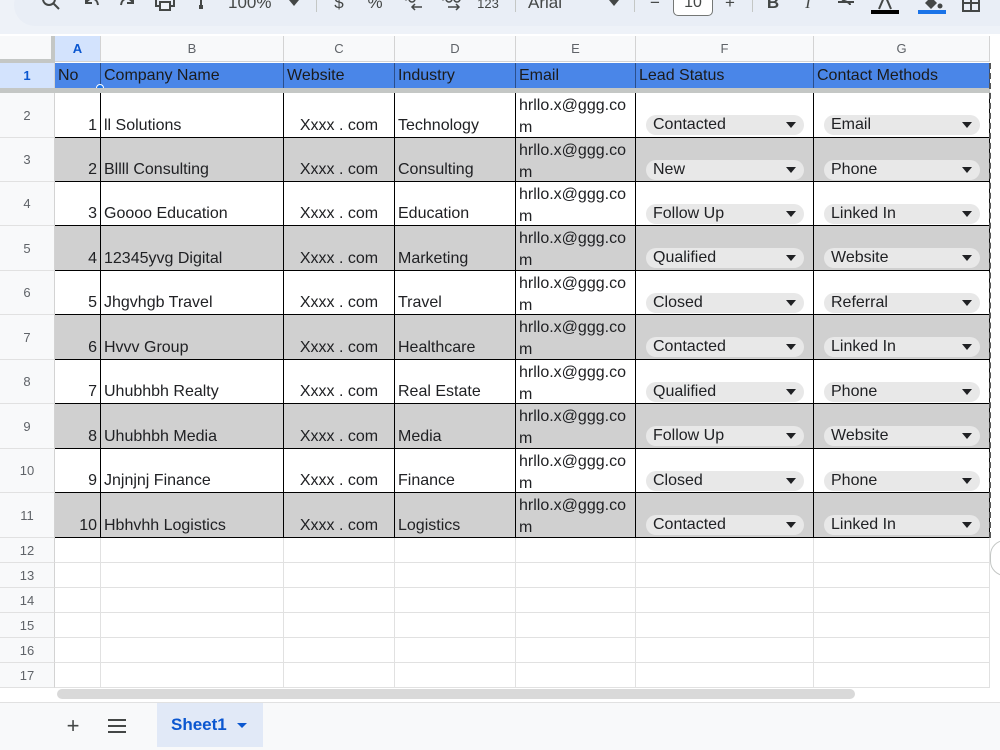  Describe the element at coordinates (455, 471) in the screenshot. I see `cell-industry: Finance` at that location.